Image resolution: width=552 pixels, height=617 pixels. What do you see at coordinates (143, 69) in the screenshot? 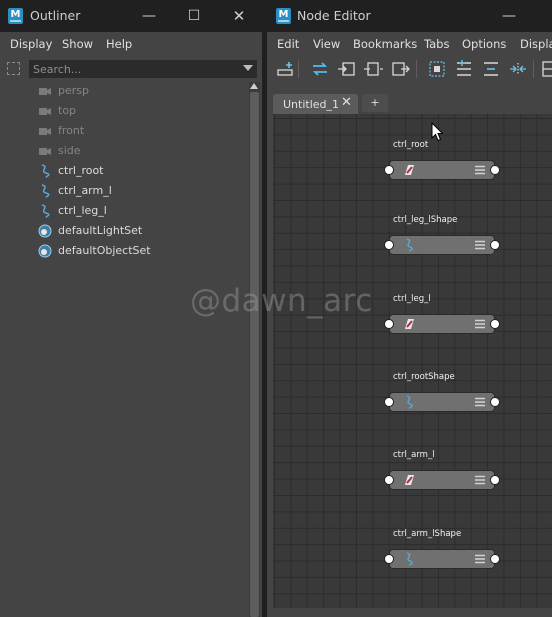
I see `search-input` at bounding box center [143, 69].